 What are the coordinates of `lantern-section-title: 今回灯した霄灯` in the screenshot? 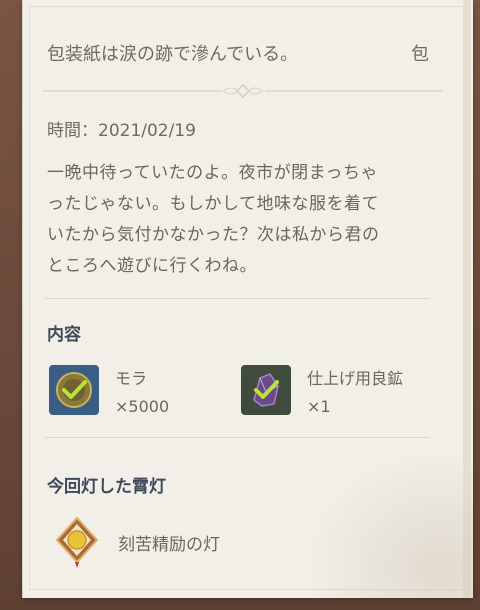 It's located at (106, 487).